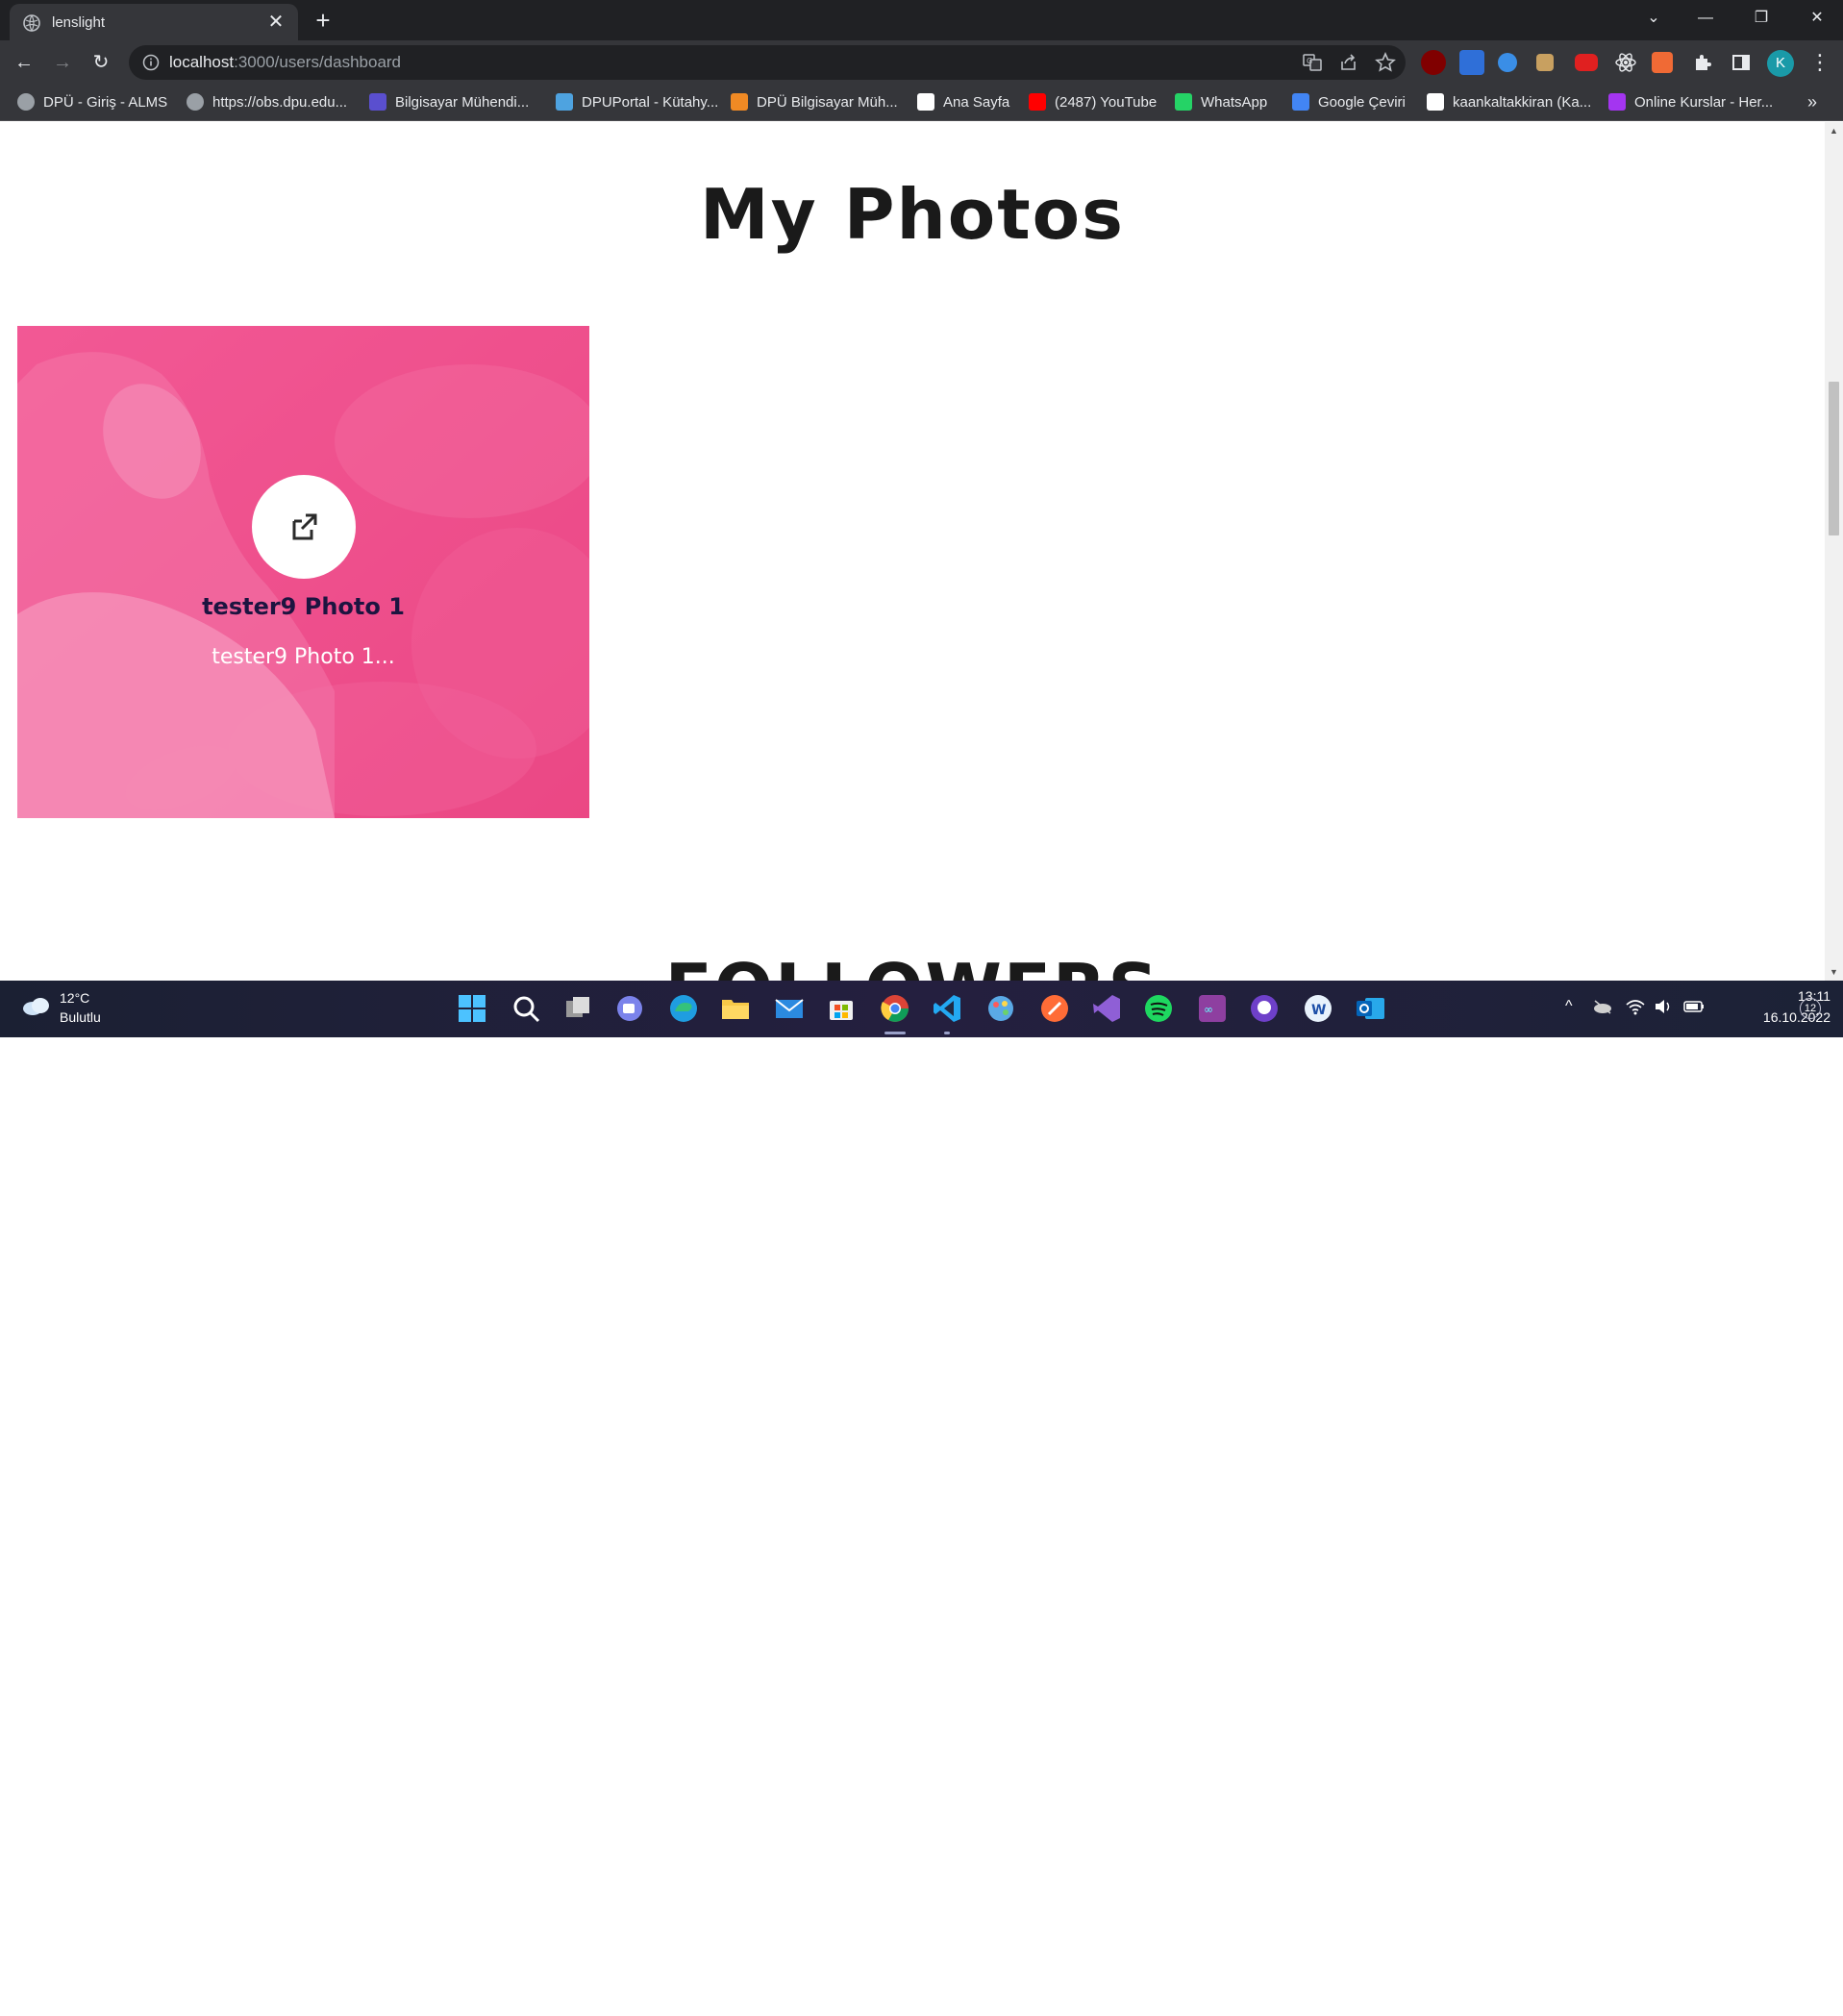 The image size is (1843, 2016). Describe the element at coordinates (564, 102) in the screenshot. I see `question-icon` at that location.